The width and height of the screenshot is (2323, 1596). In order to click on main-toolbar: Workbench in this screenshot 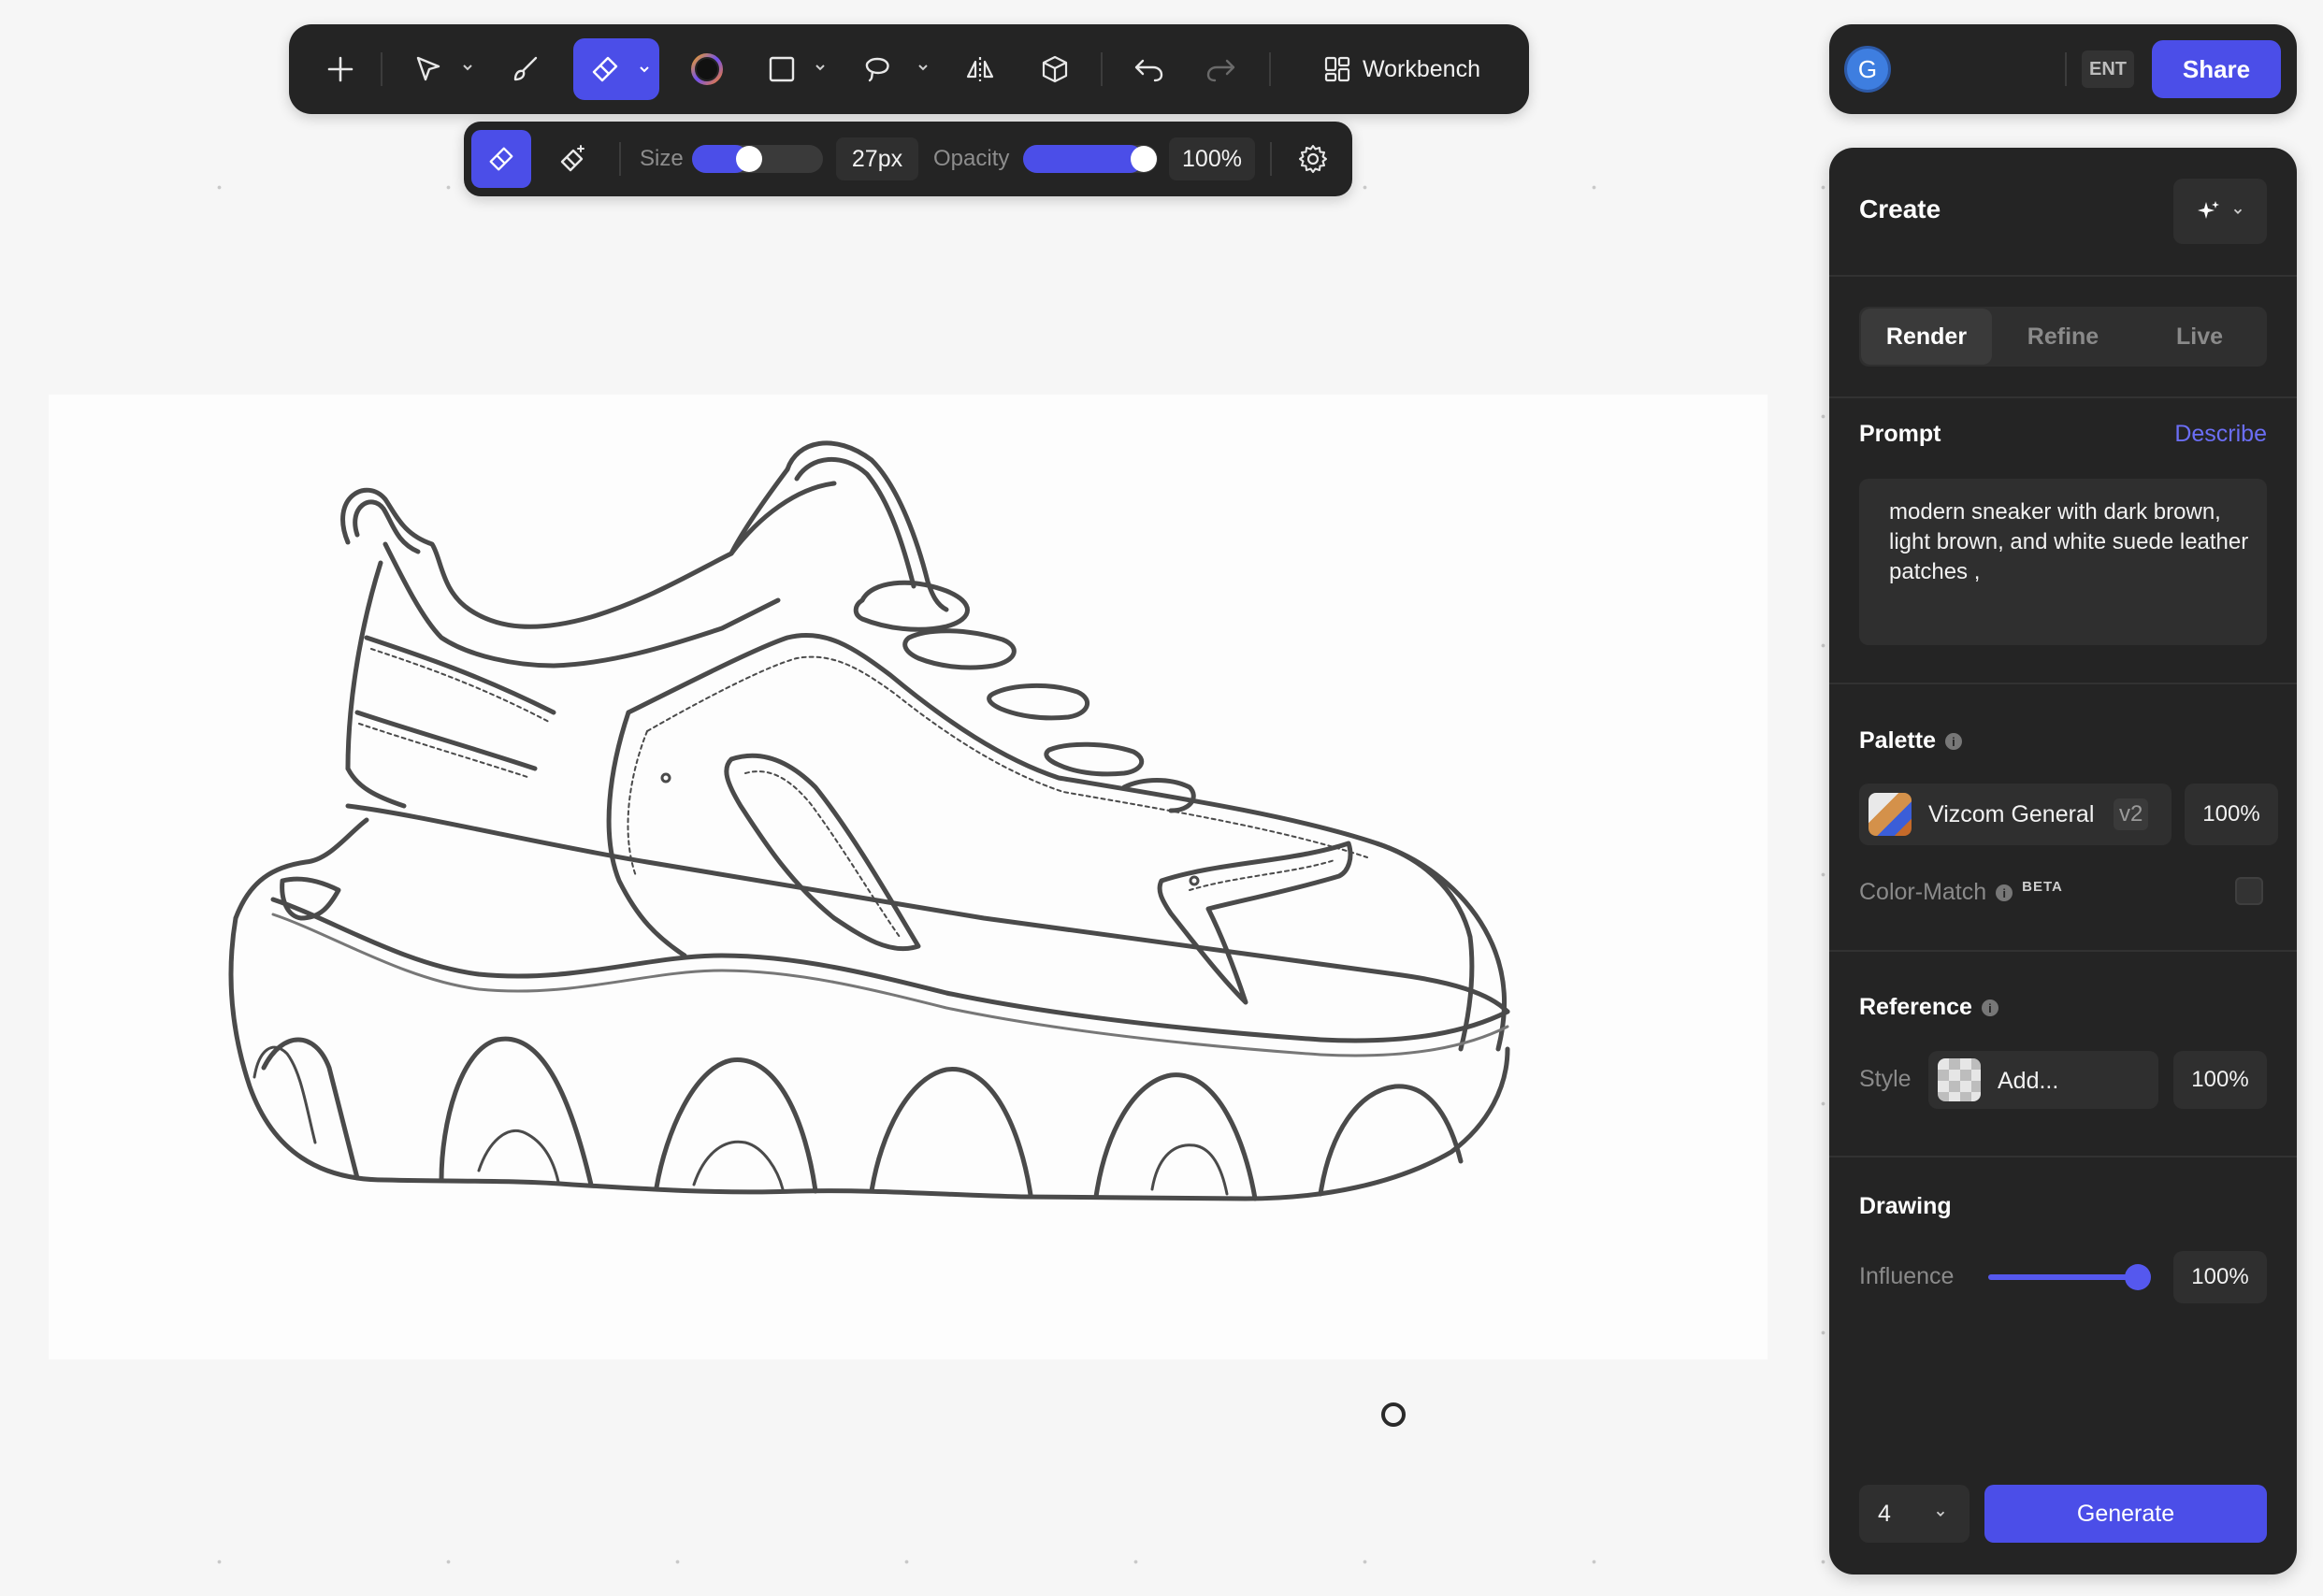, I will do `click(909, 69)`.